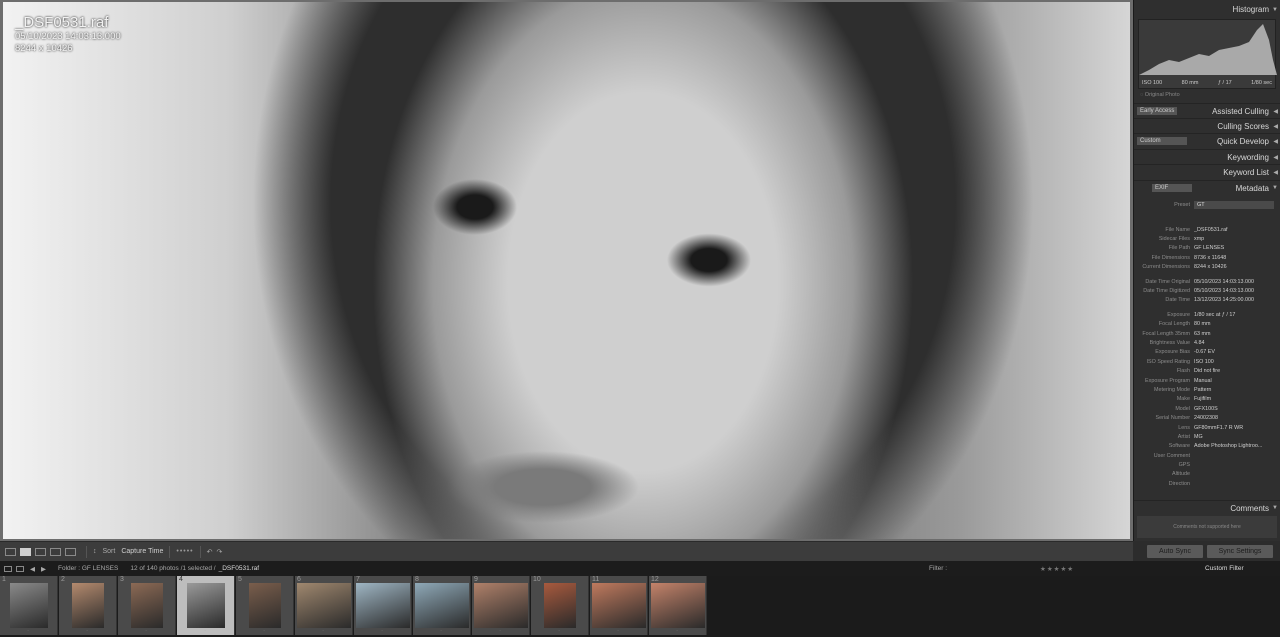 The image size is (1280, 637). I want to click on prev-arrow-icon: ◀, so click(32, 569).